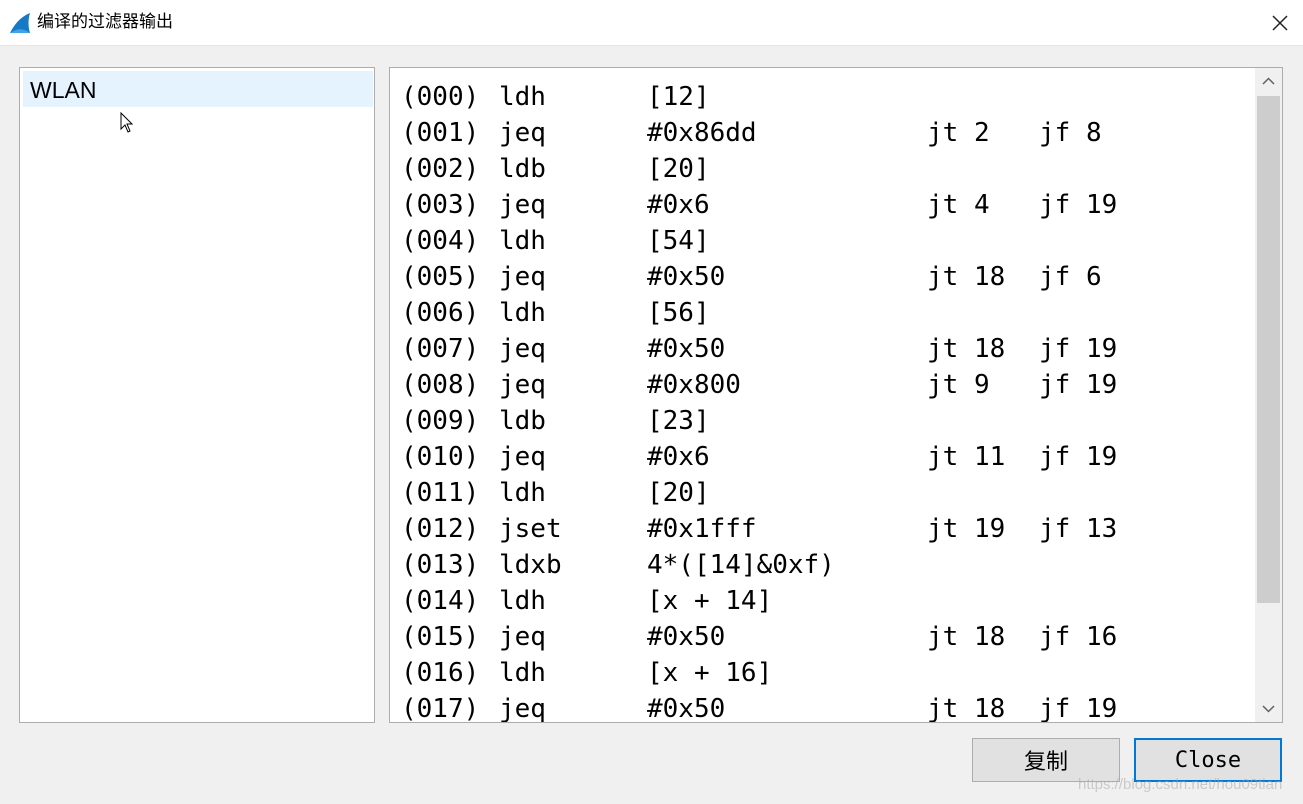 This screenshot has width=1303, height=804. Describe the element at coordinates (702, 529) in the screenshot. I see `code-line-operand: #0x1fff` at that location.